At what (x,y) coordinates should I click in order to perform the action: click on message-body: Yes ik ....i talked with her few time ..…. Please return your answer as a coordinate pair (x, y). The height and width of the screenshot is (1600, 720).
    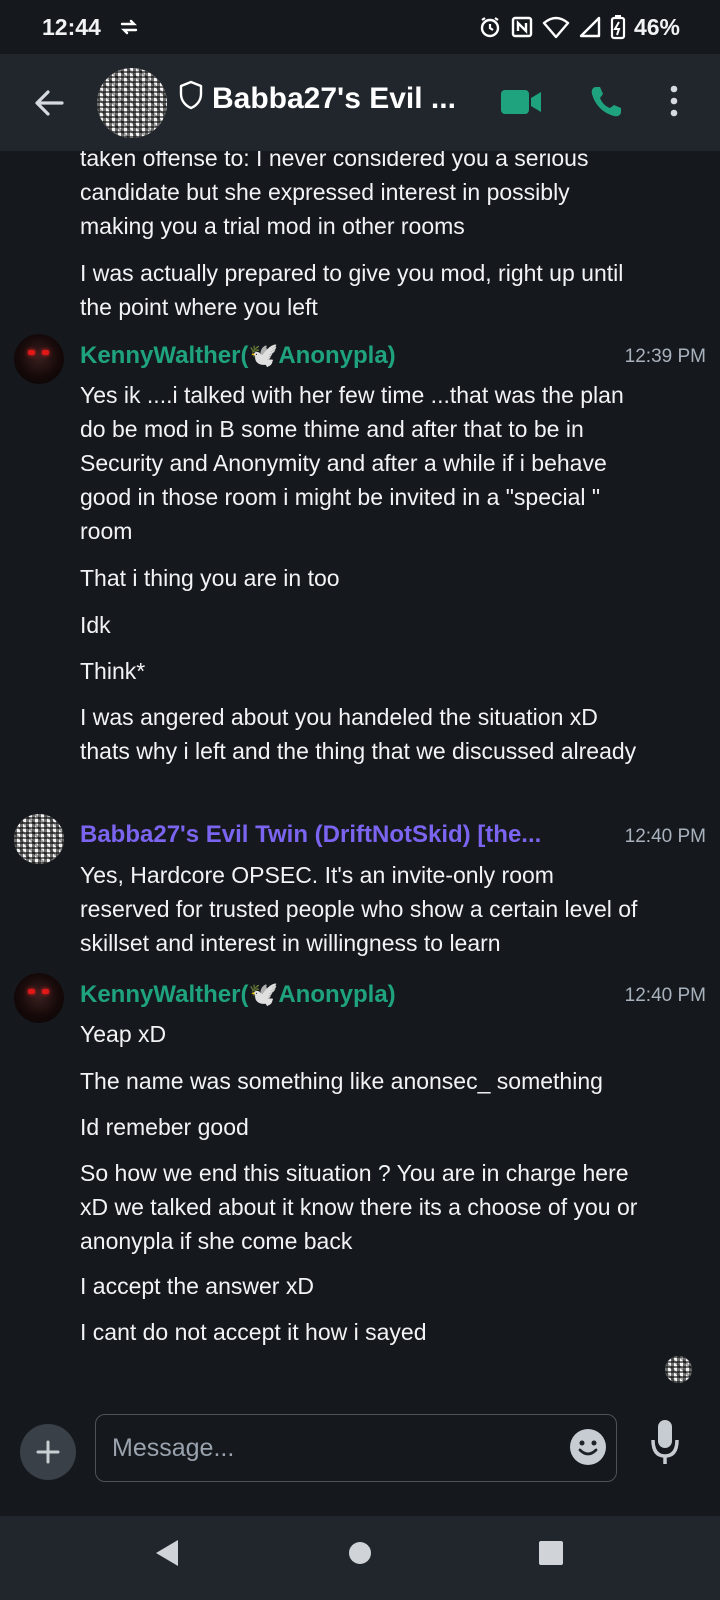
    Looking at the image, I should click on (352, 463).